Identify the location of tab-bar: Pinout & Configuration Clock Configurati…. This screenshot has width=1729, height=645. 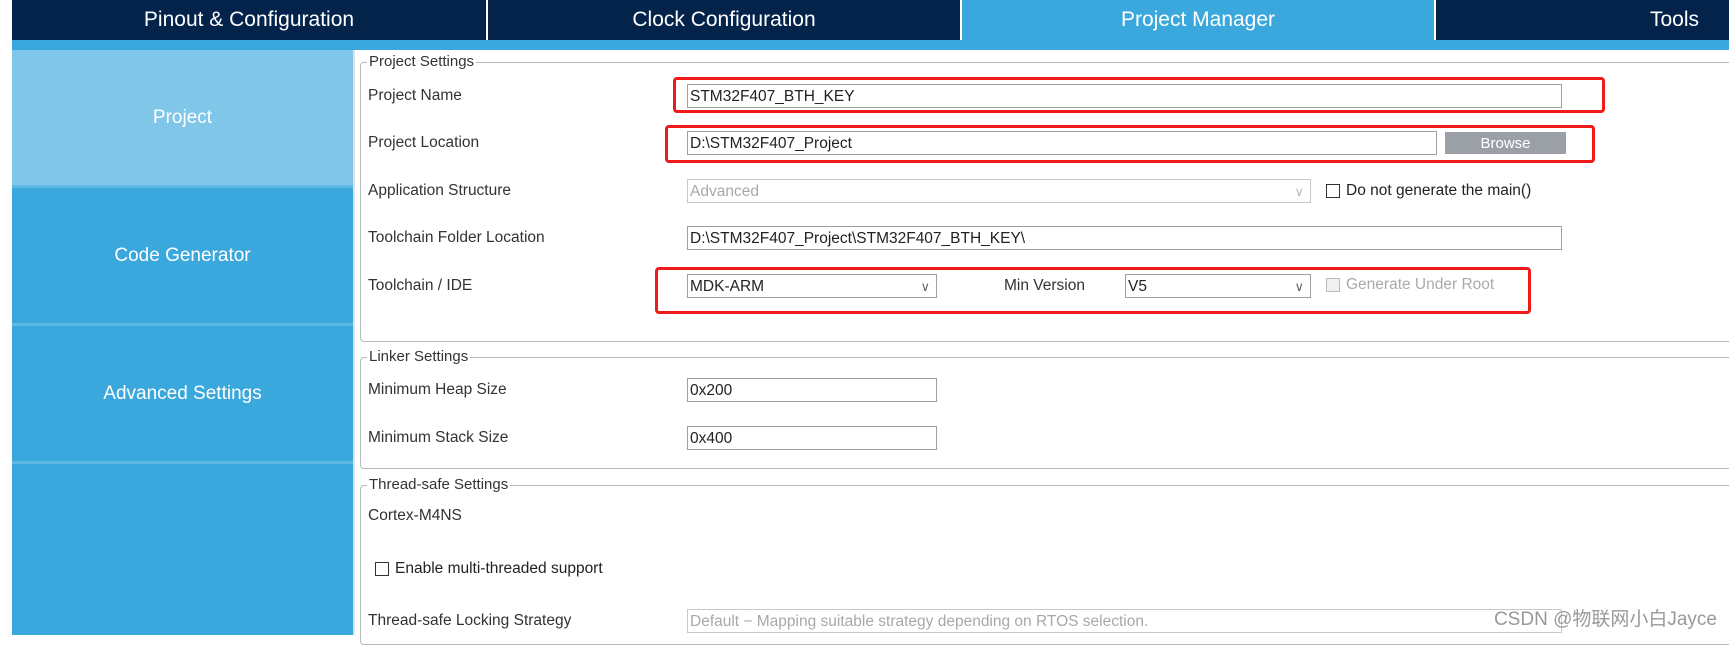
(864, 20).